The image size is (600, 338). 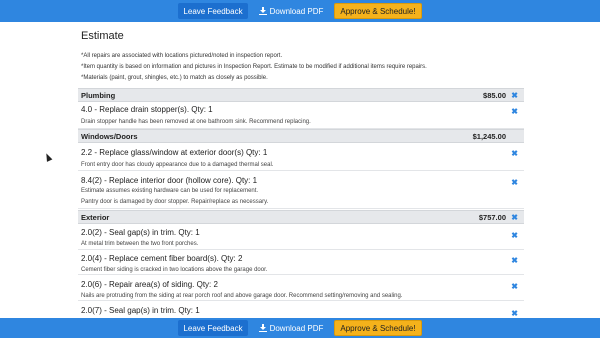 I want to click on section-amount: $1,245.00, so click(x=489, y=136).